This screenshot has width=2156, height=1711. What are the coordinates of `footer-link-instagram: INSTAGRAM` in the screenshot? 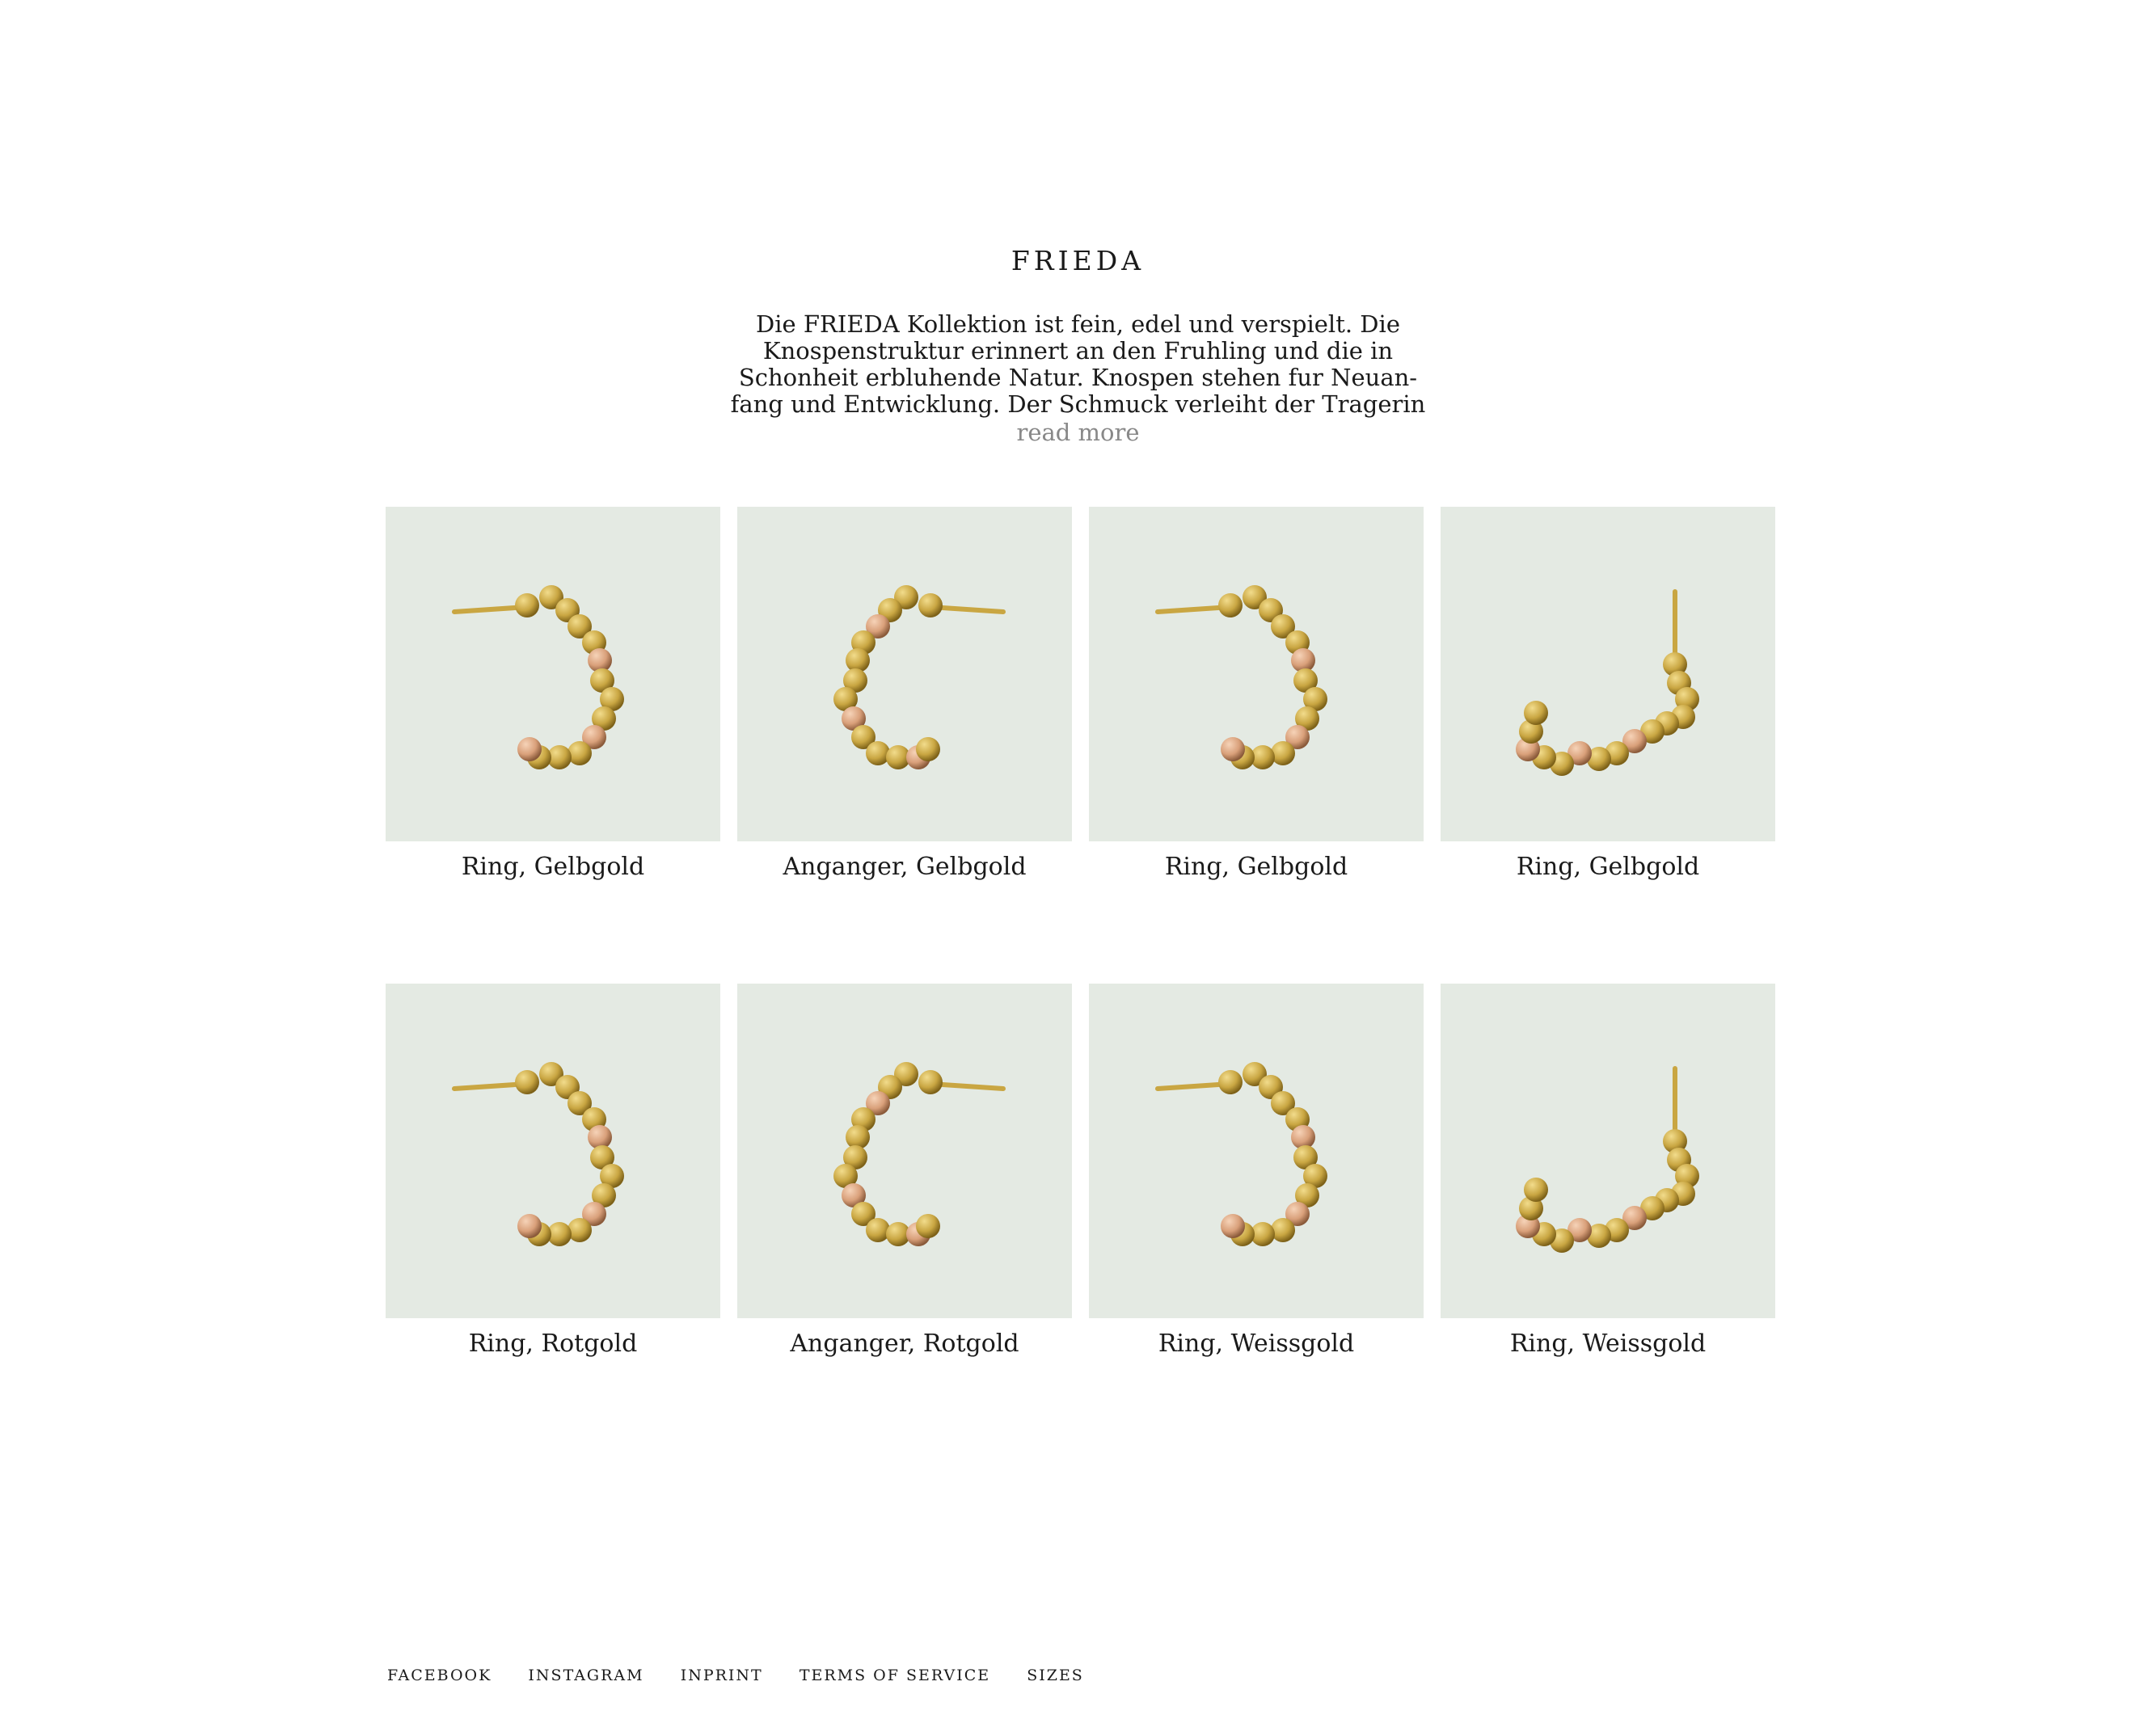 It's located at (585, 1676).